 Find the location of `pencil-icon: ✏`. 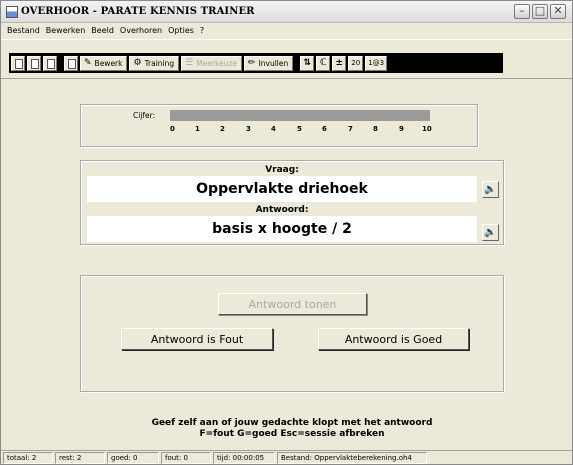

pencil-icon: ✏ is located at coordinates (252, 62).